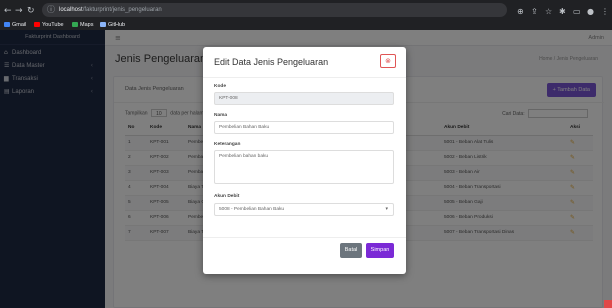 This screenshot has width=612, height=308. I want to click on star-icon: ☆, so click(548, 12).